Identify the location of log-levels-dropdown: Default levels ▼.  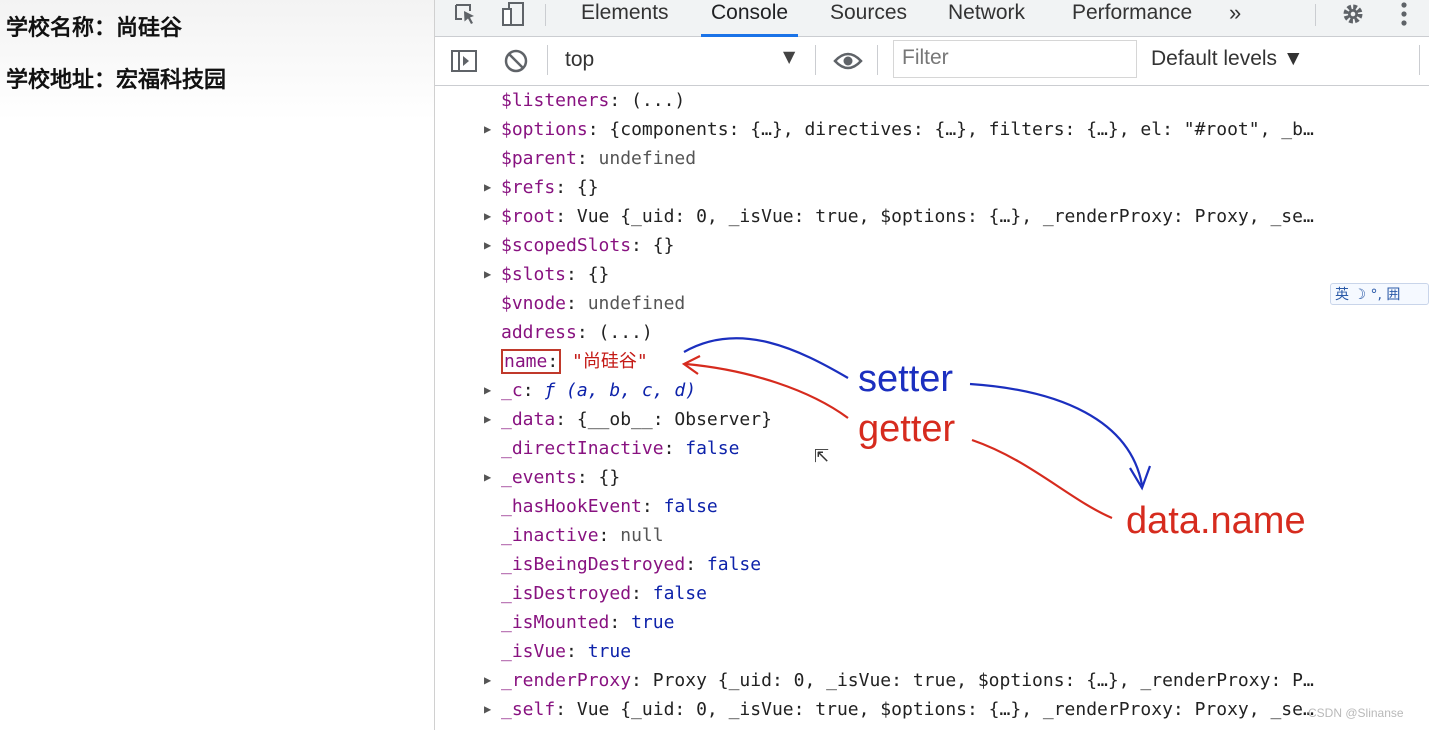
(1227, 59).